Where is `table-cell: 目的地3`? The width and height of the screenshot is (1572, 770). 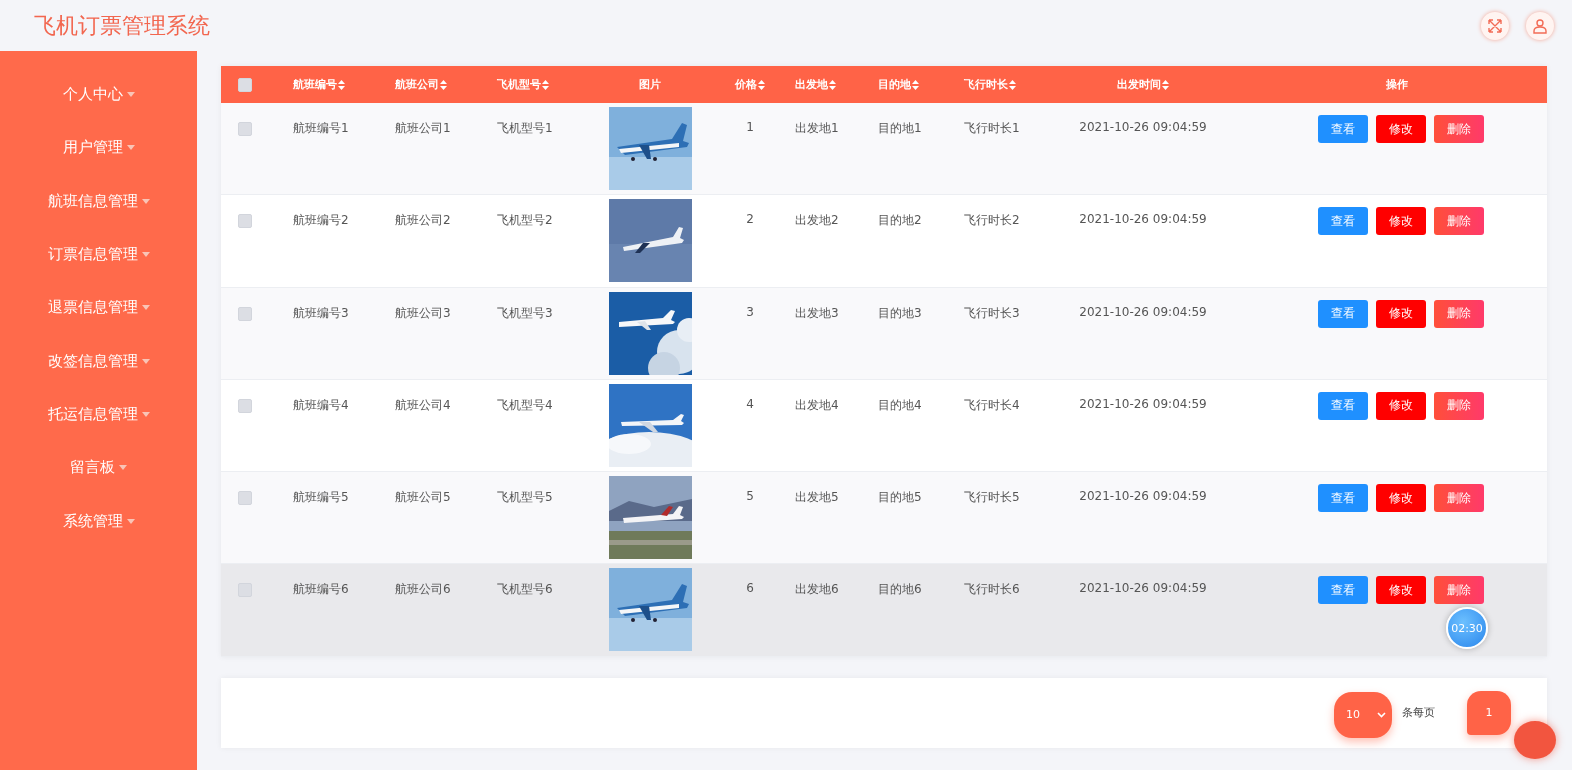 table-cell: 目的地3 is located at coordinates (900, 313).